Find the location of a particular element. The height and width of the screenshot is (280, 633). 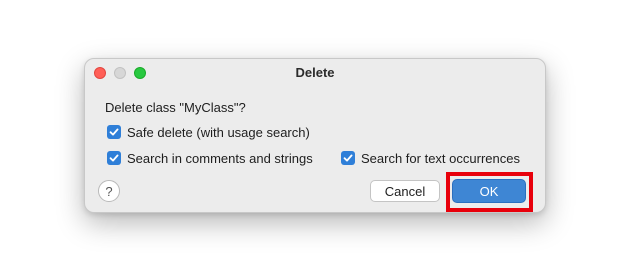

safe-delete-label: Safe delete (with usage search) is located at coordinates (218, 132).